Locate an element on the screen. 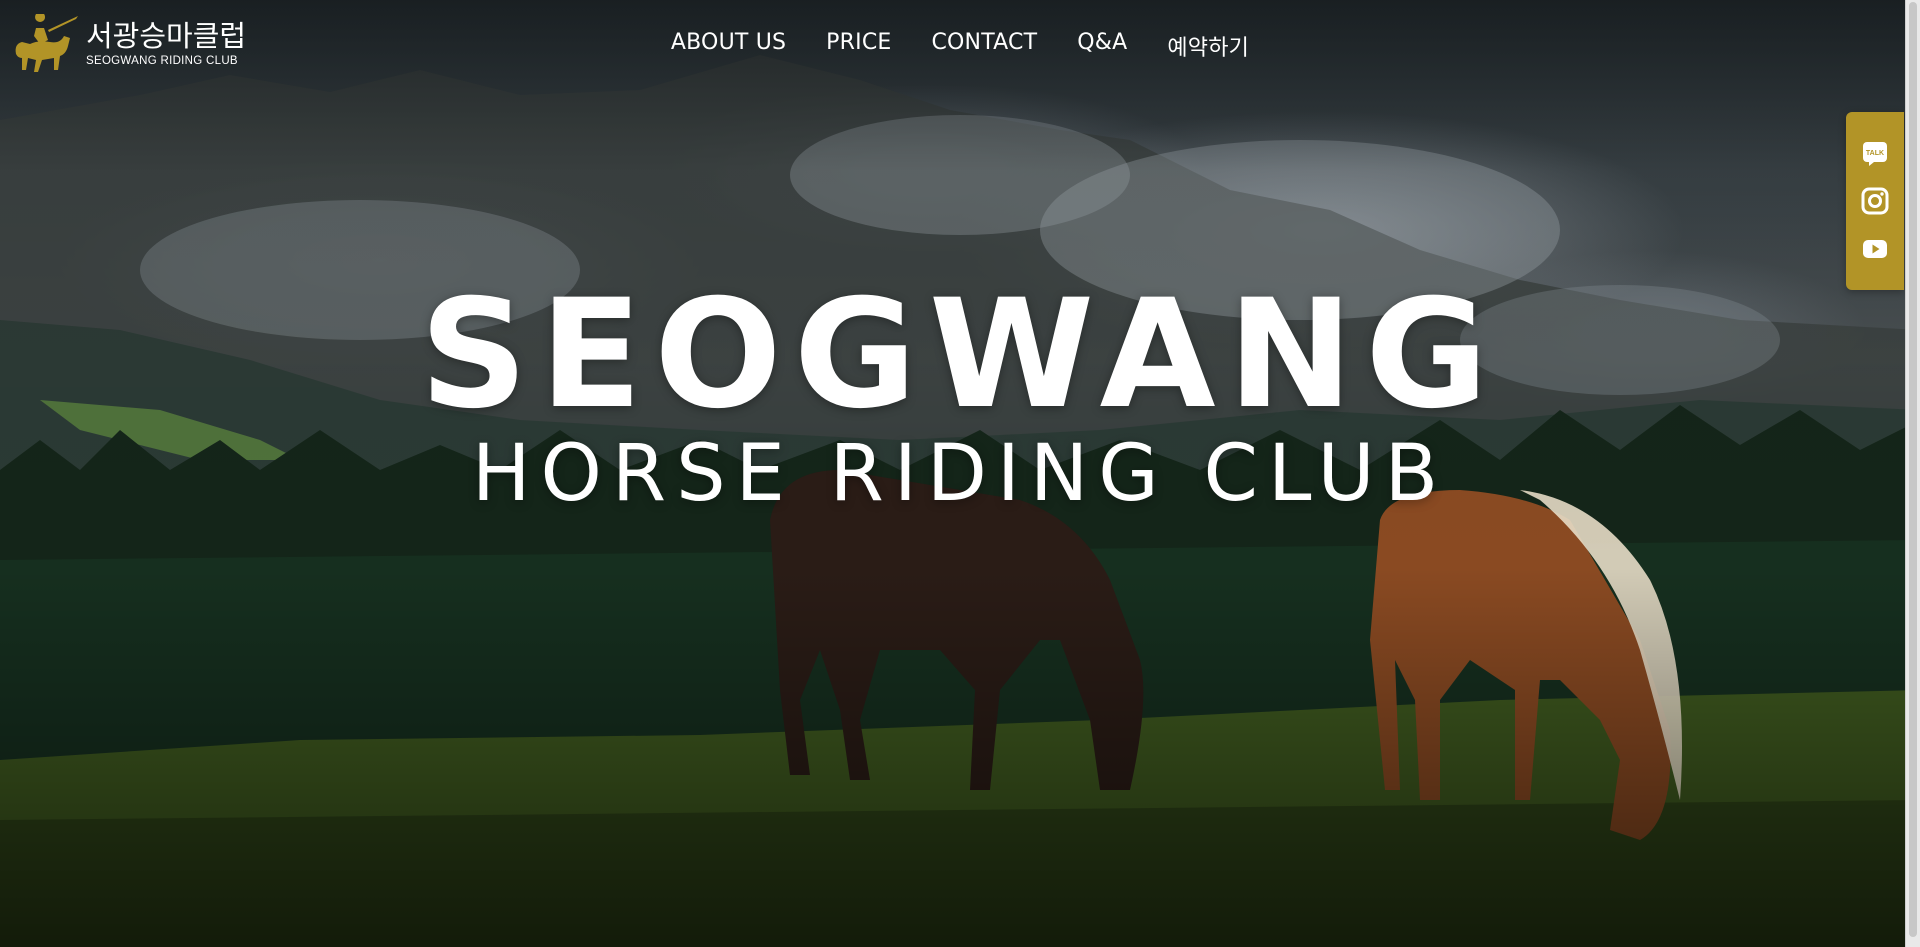  social-links-panel: TALK is located at coordinates (1875, 201).